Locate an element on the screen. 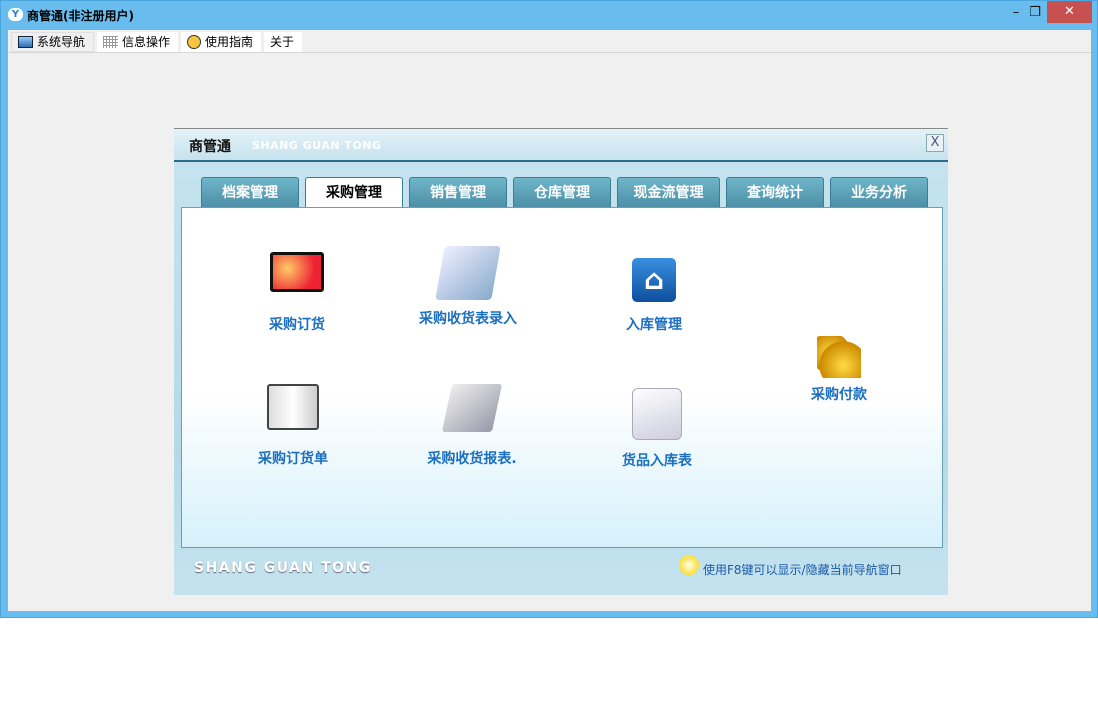 Image resolution: width=1098 pixels, height=722 pixels. f8-hint: 使用F8键可以显示/隐藏当前导航窗口 is located at coordinates (790, 569).